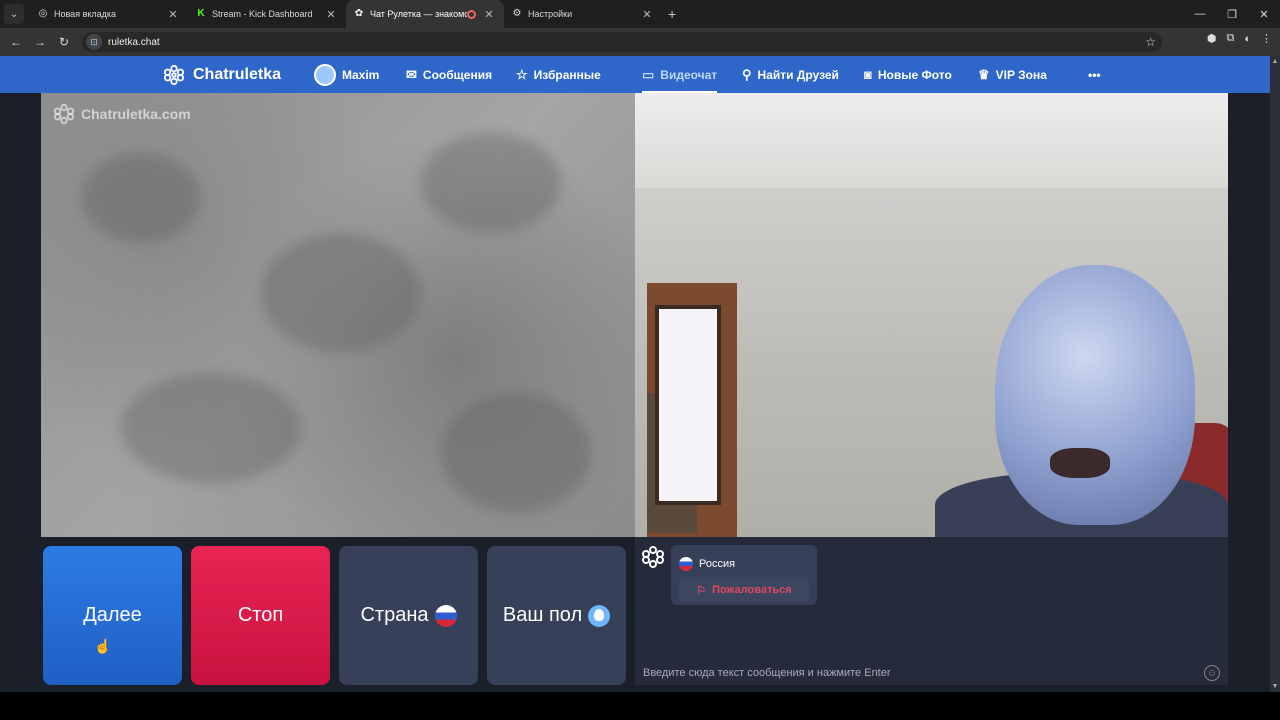 This screenshot has width=1280, height=720. I want to click on forward-icon: →, so click(40, 42).